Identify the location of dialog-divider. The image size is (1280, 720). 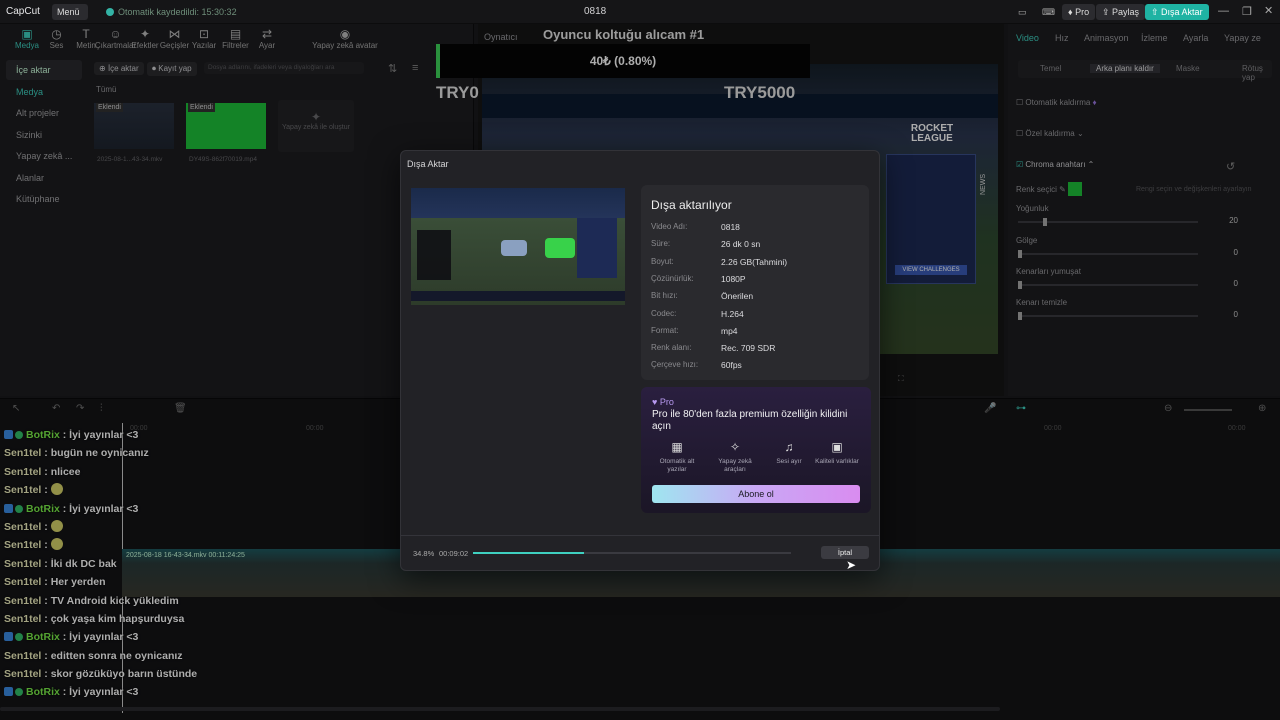
(640, 535).